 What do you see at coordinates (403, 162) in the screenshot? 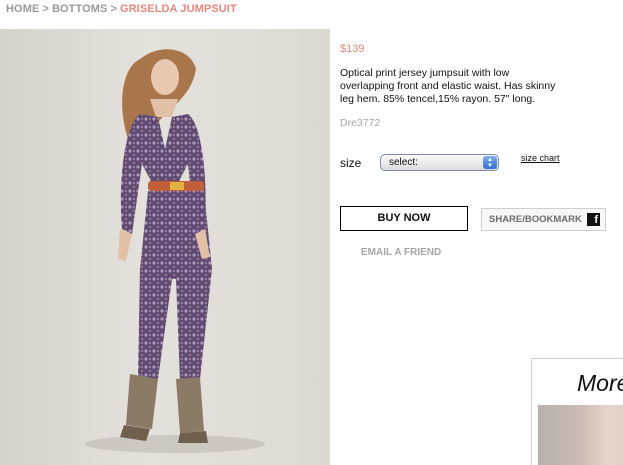
I see `size-select-value: select:` at bounding box center [403, 162].